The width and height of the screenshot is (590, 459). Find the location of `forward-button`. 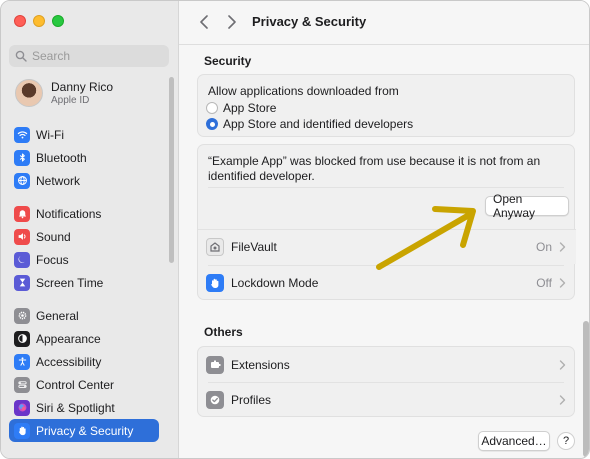

forward-button is located at coordinates (232, 22).